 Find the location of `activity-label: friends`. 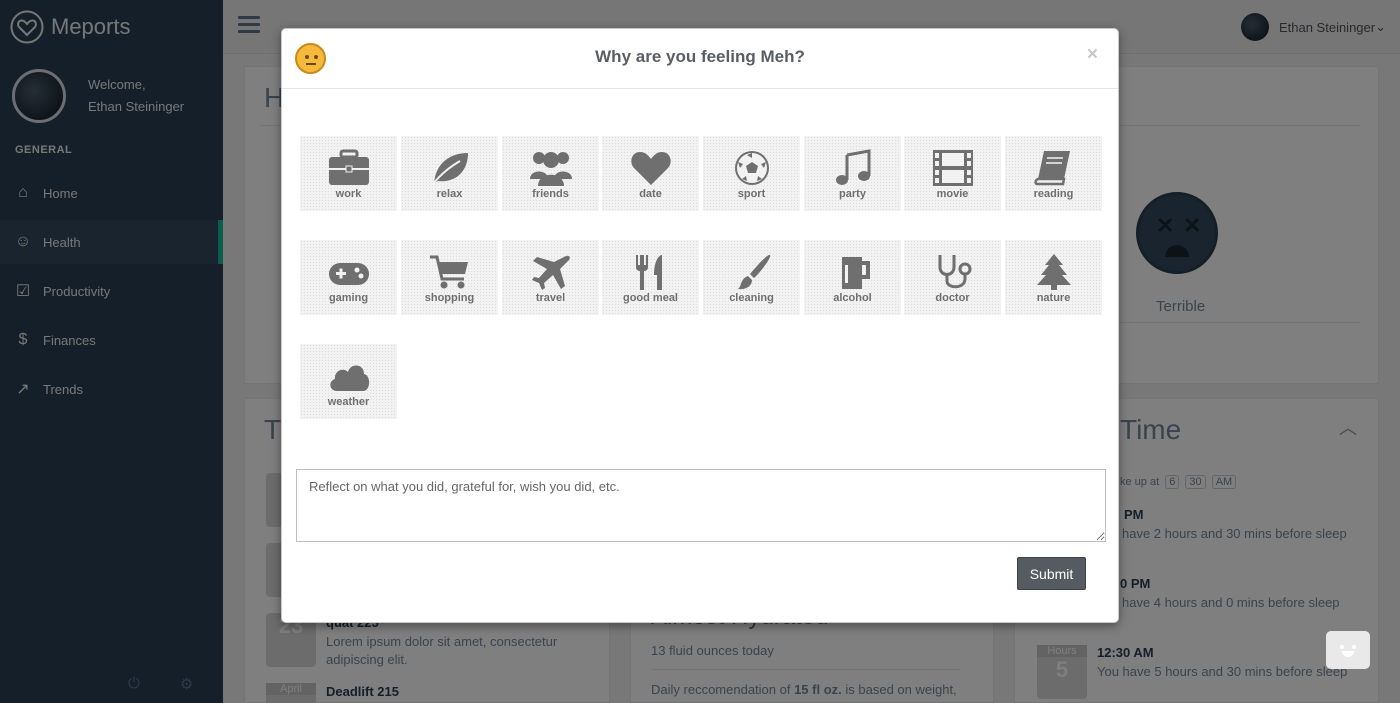

activity-label: friends is located at coordinates (550, 194).